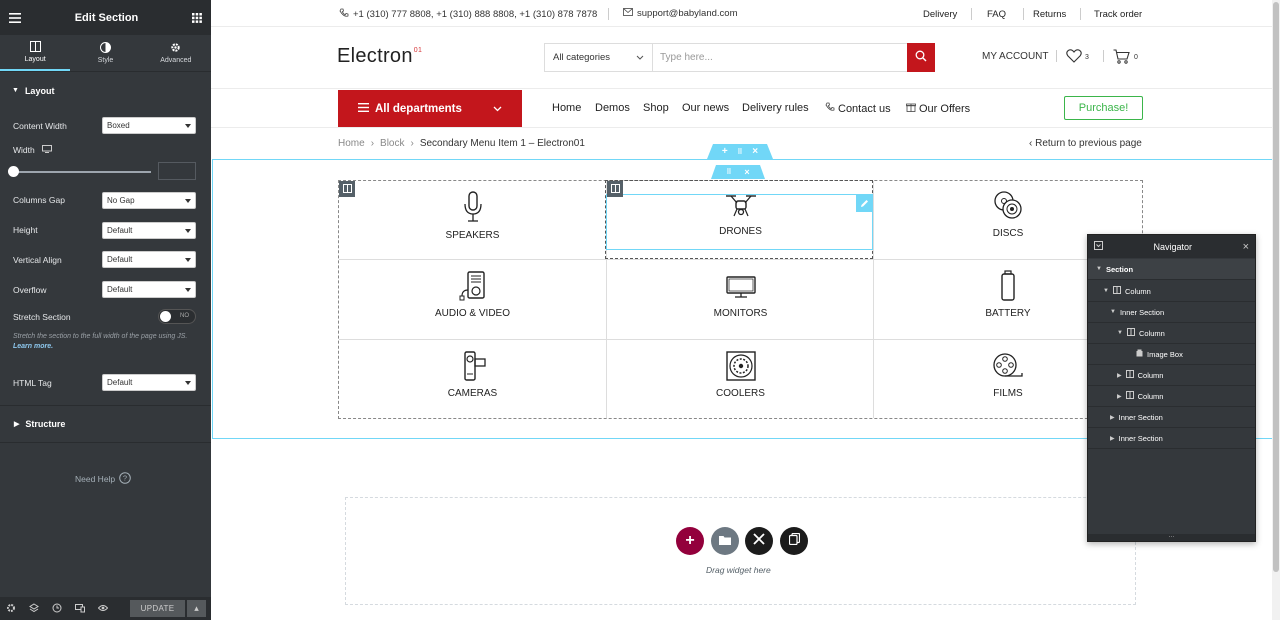 This screenshot has width=1280, height=620. Describe the element at coordinates (175, 48) in the screenshot. I see `gear-icon` at that location.